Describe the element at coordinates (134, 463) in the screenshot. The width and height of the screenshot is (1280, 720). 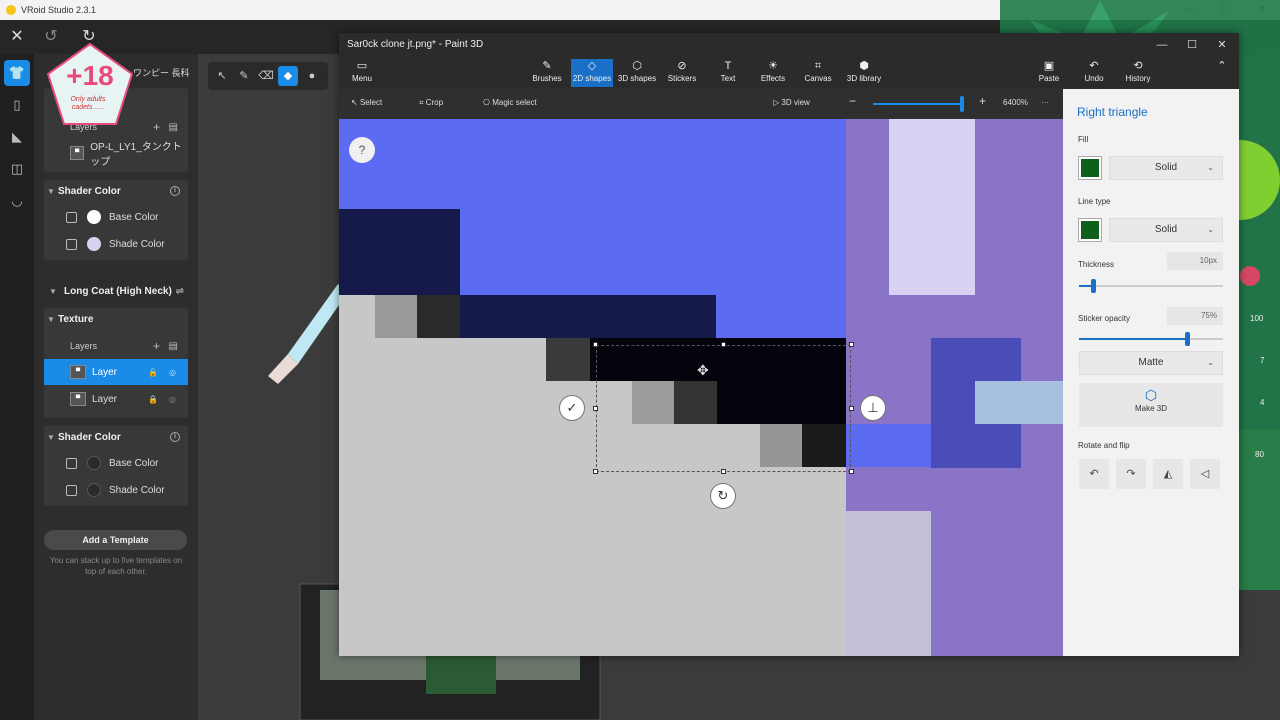
I see `base-color-label: Base Color` at that location.